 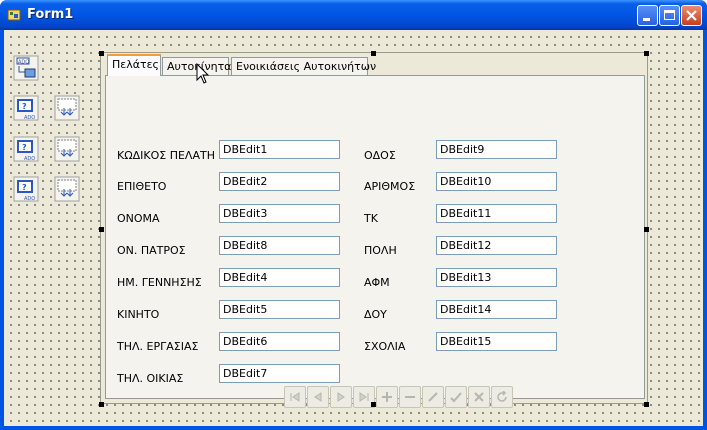 I want to click on label-birth-date: ΗΜ. ΓΕΝΝΗΣΗΣ, so click(x=159, y=282).